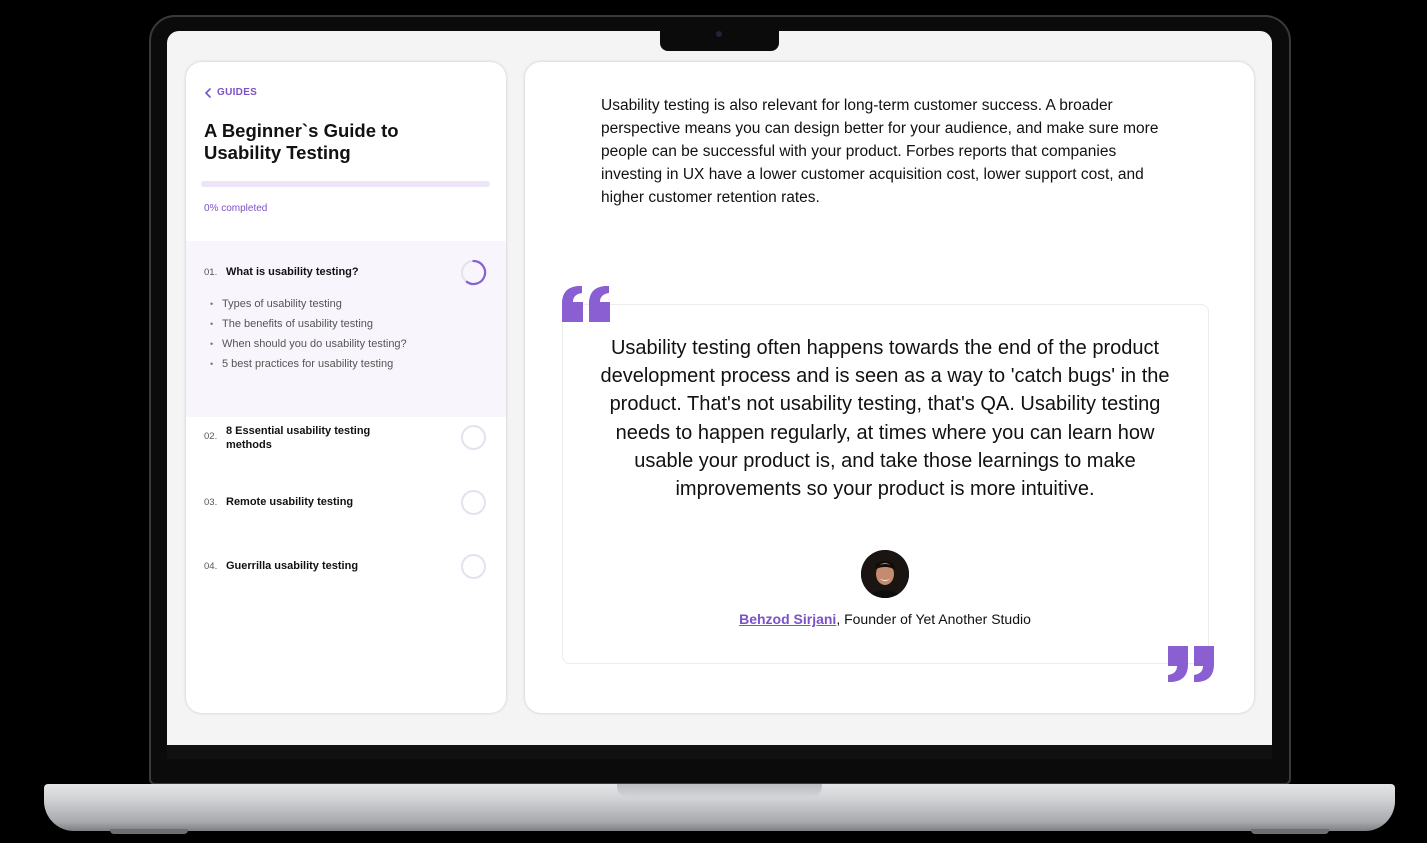 The height and width of the screenshot is (843, 1427). Describe the element at coordinates (1191, 664) in the screenshot. I see `quote-close-icon` at that location.